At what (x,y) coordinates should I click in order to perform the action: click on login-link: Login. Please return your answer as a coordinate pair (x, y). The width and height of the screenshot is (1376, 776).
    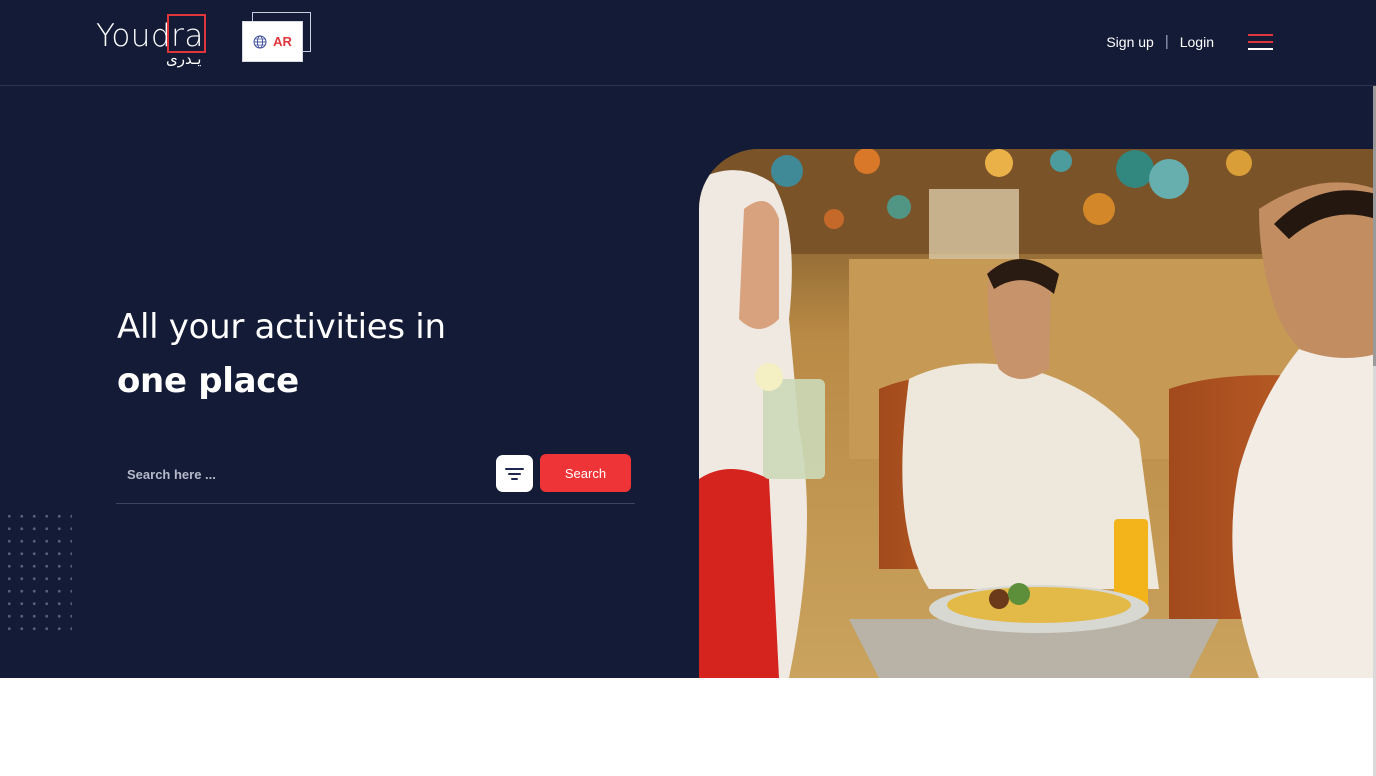
    Looking at the image, I should click on (1197, 42).